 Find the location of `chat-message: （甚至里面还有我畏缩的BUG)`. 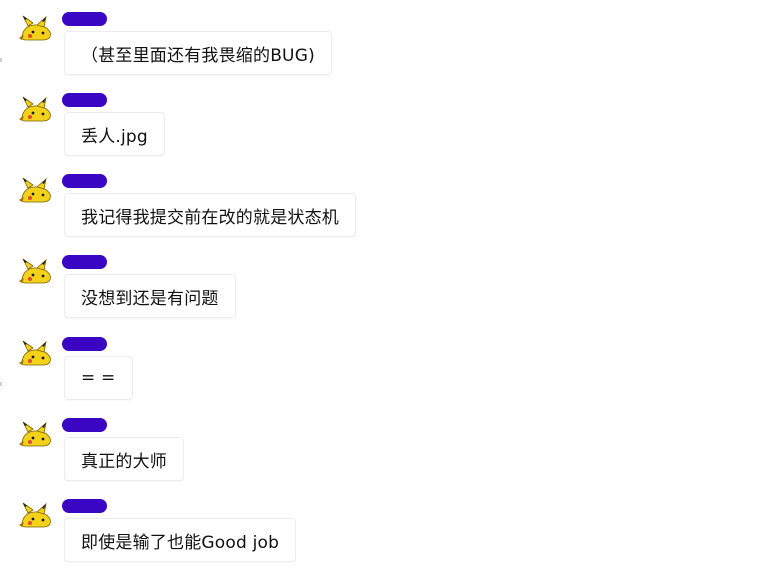

chat-message: （甚至里面还有我畏缩的BUG) is located at coordinates (383, 52).